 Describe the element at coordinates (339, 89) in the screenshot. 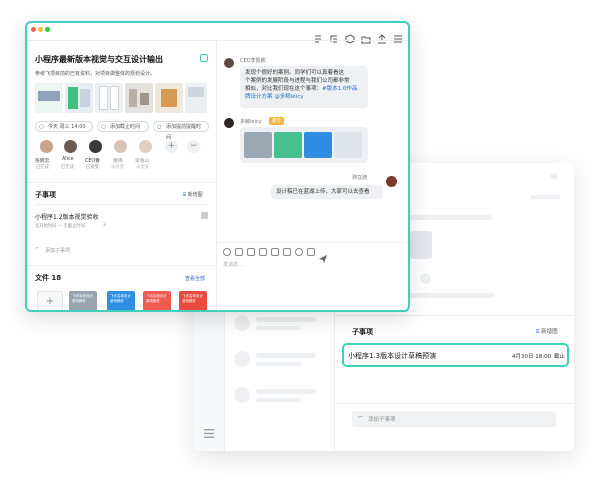

I see `topic-link: #版本1.0作品` at that location.